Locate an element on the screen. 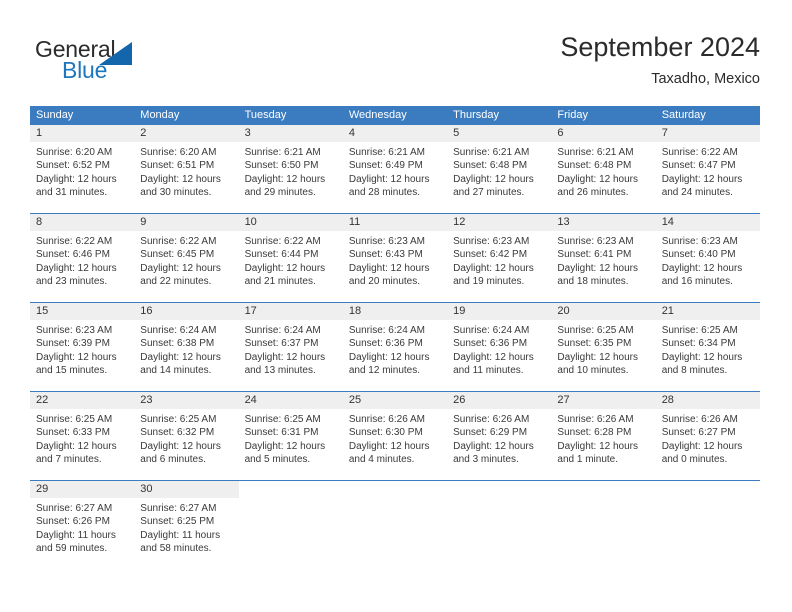 Image resolution: width=792 pixels, height=612 pixels. day-detail-line: and 26 minutes. is located at coordinates (593, 193).